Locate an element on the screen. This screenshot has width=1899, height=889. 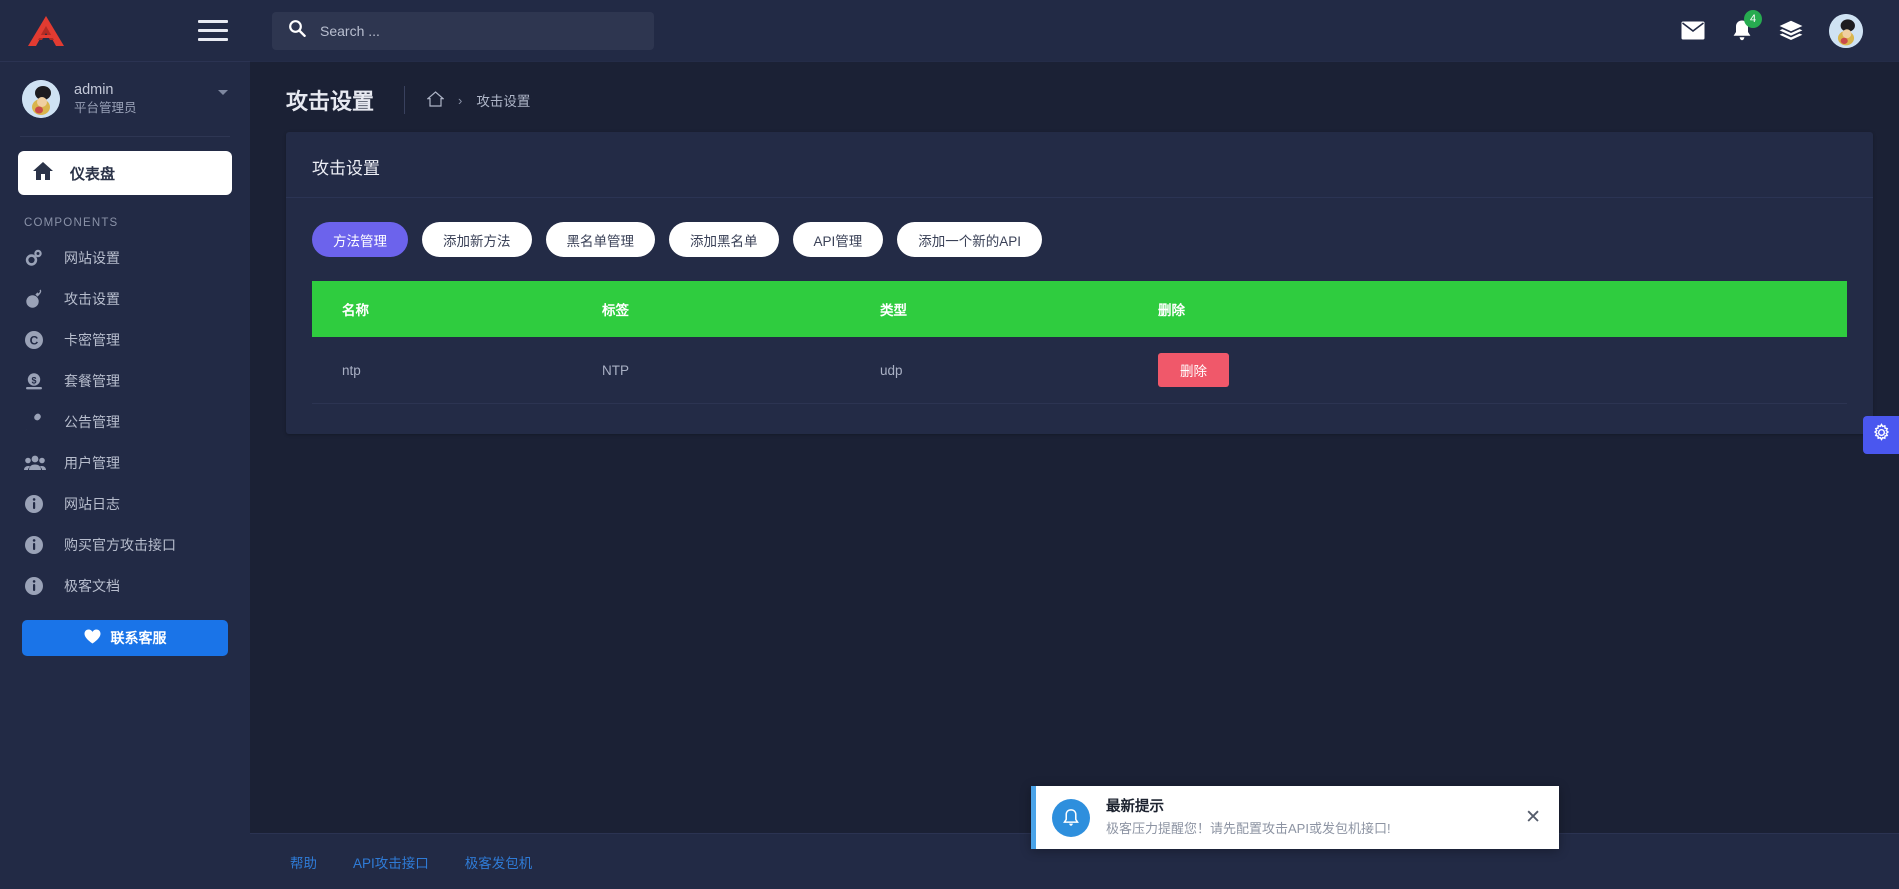
table-body: ntp NTP udp 删除 is located at coordinates (1079, 370).